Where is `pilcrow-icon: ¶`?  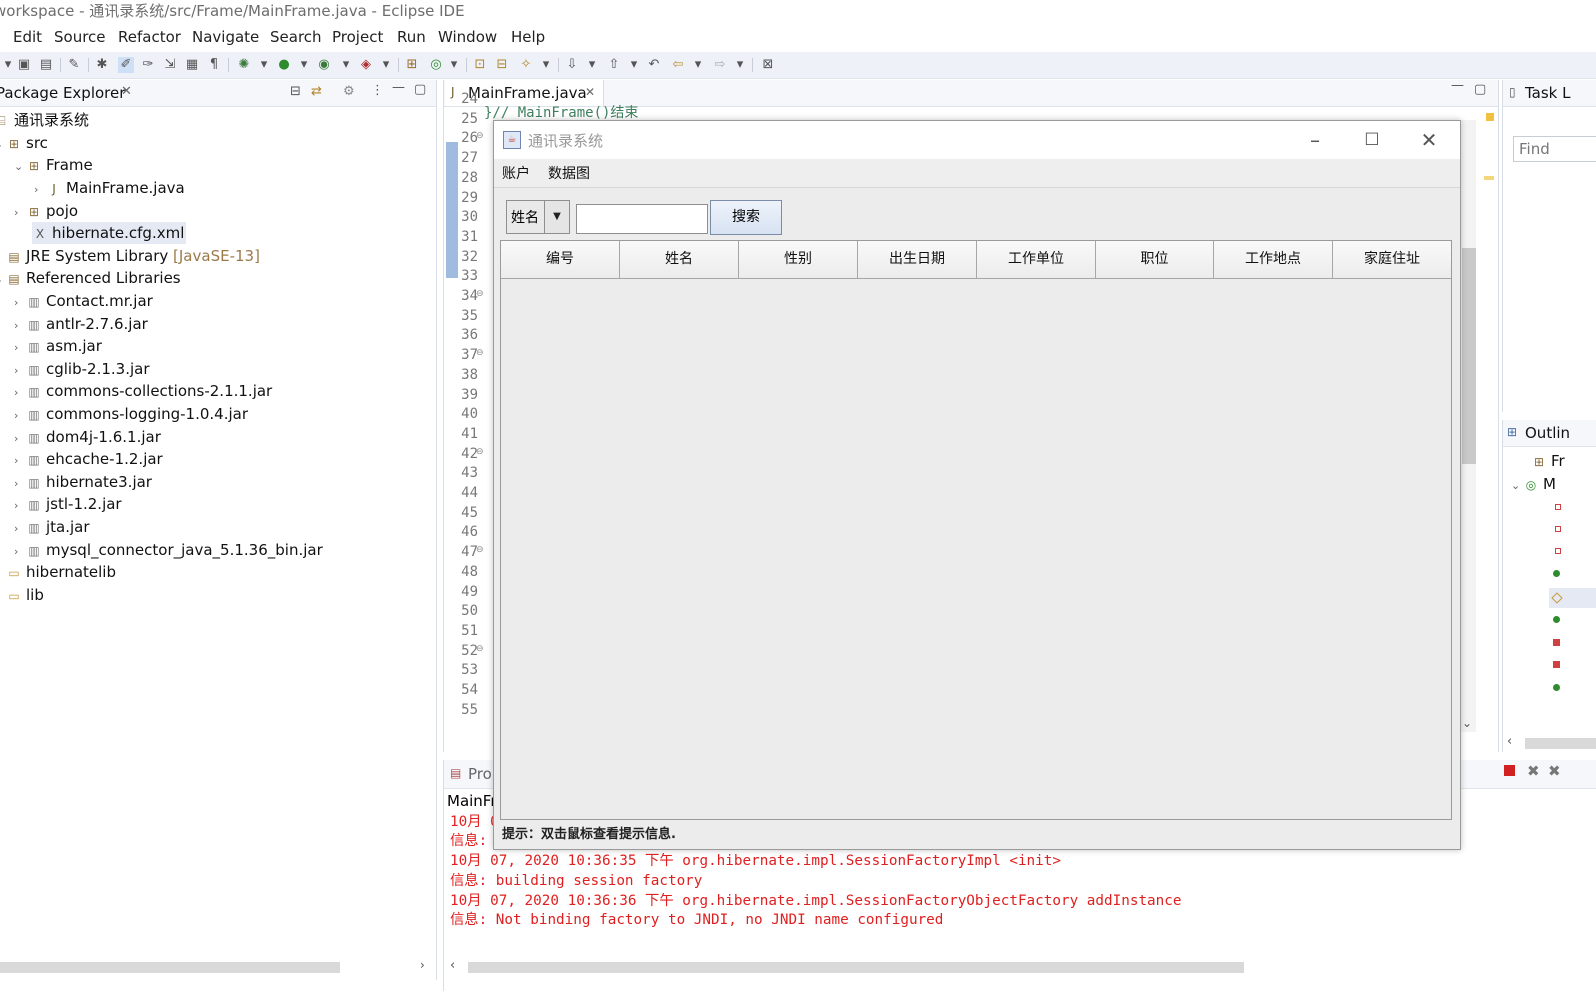 pilcrow-icon: ¶ is located at coordinates (214, 65).